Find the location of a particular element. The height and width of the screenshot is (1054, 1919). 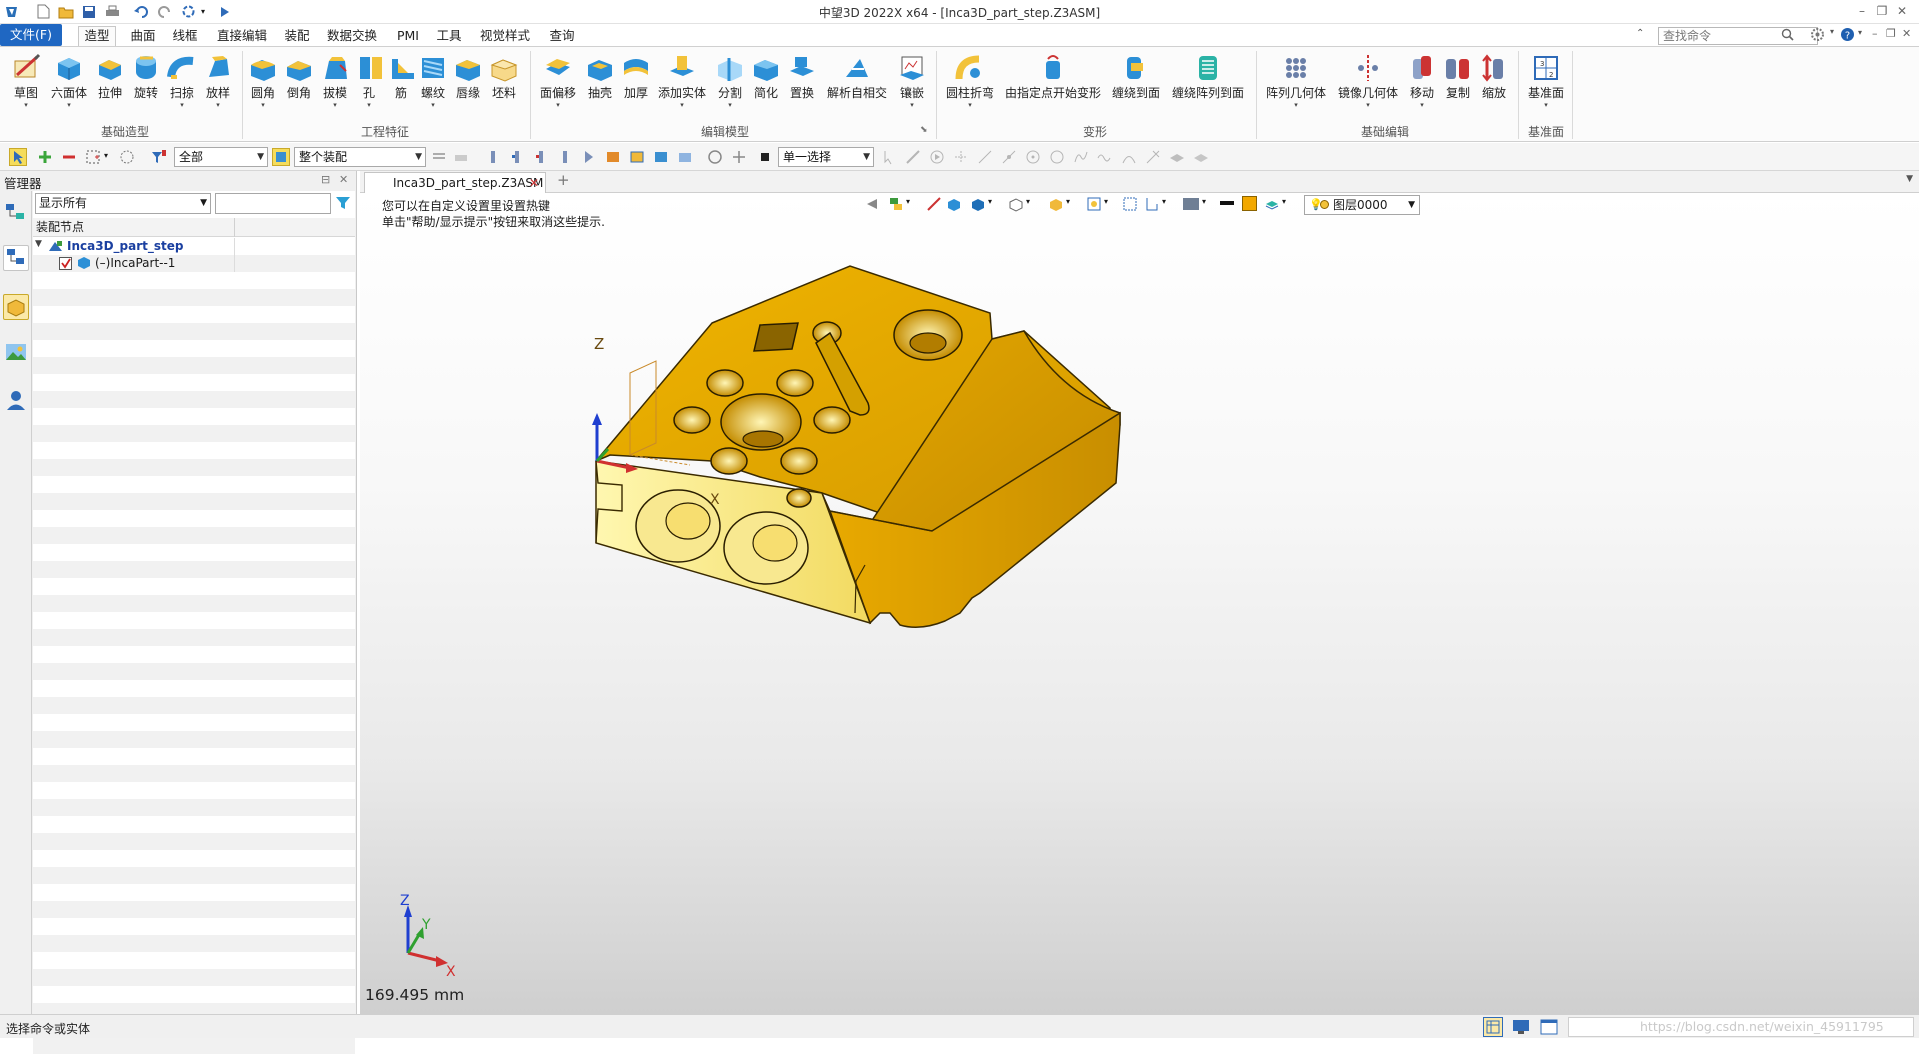

document-tab: Inca3D_part_step.Z3ASM ✕ is located at coordinates (455, 182).